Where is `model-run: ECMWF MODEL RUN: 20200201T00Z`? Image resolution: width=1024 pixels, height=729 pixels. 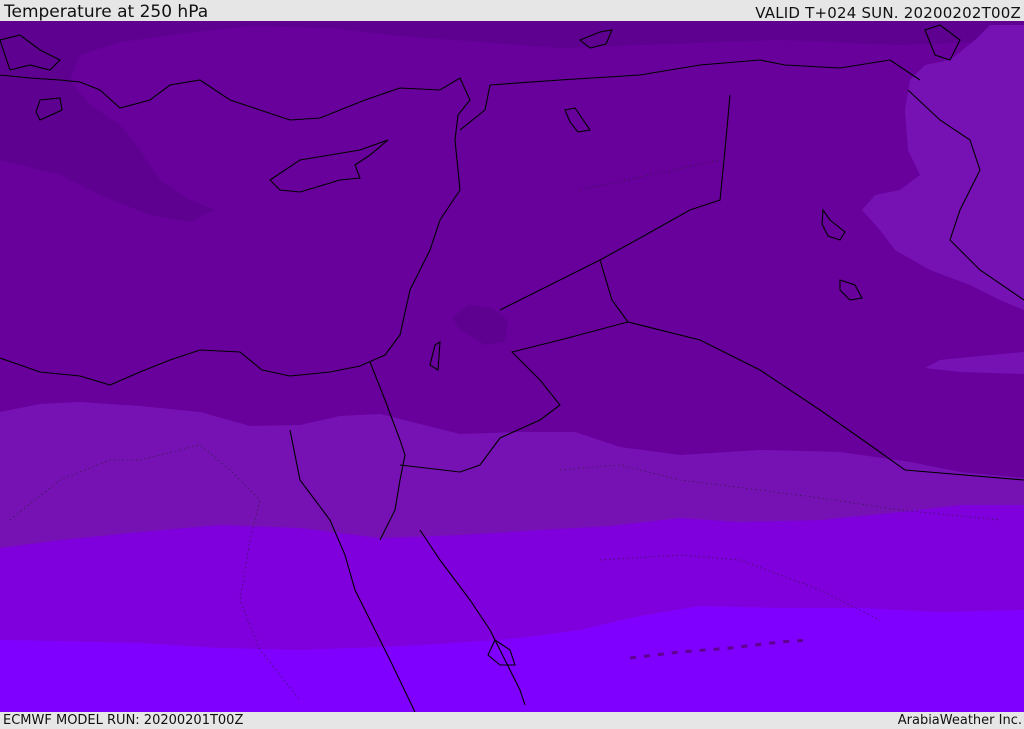
model-run: ECMWF MODEL RUN: 20200201T00Z is located at coordinates (123, 720).